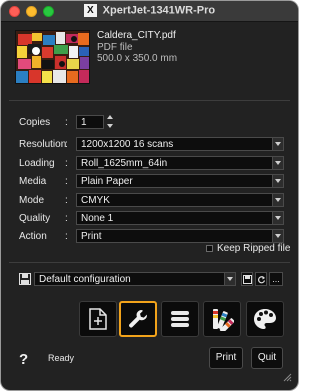 This screenshot has width=320, height=392. I want to click on mode-label: Mode, so click(32, 200).